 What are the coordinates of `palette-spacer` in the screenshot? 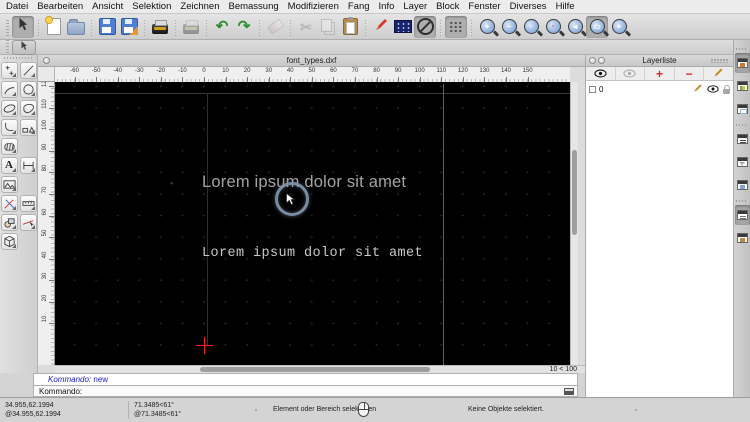 It's located at (28, 241).